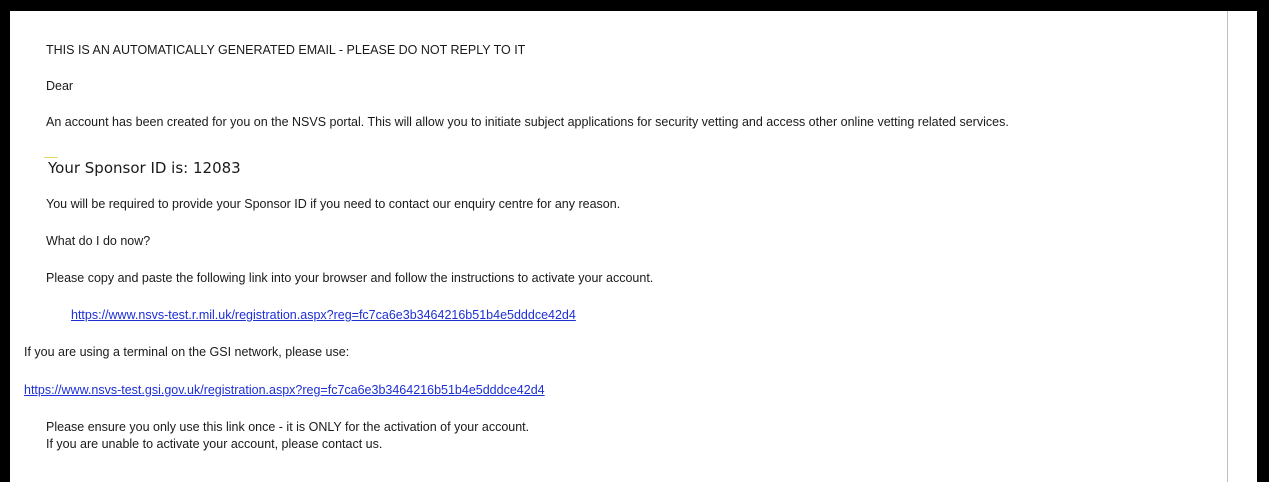 The height and width of the screenshot is (482, 1269). What do you see at coordinates (98, 241) in the screenshot?
I see `what-now-heading: What do I do now?` at bounding box center [98, 241].